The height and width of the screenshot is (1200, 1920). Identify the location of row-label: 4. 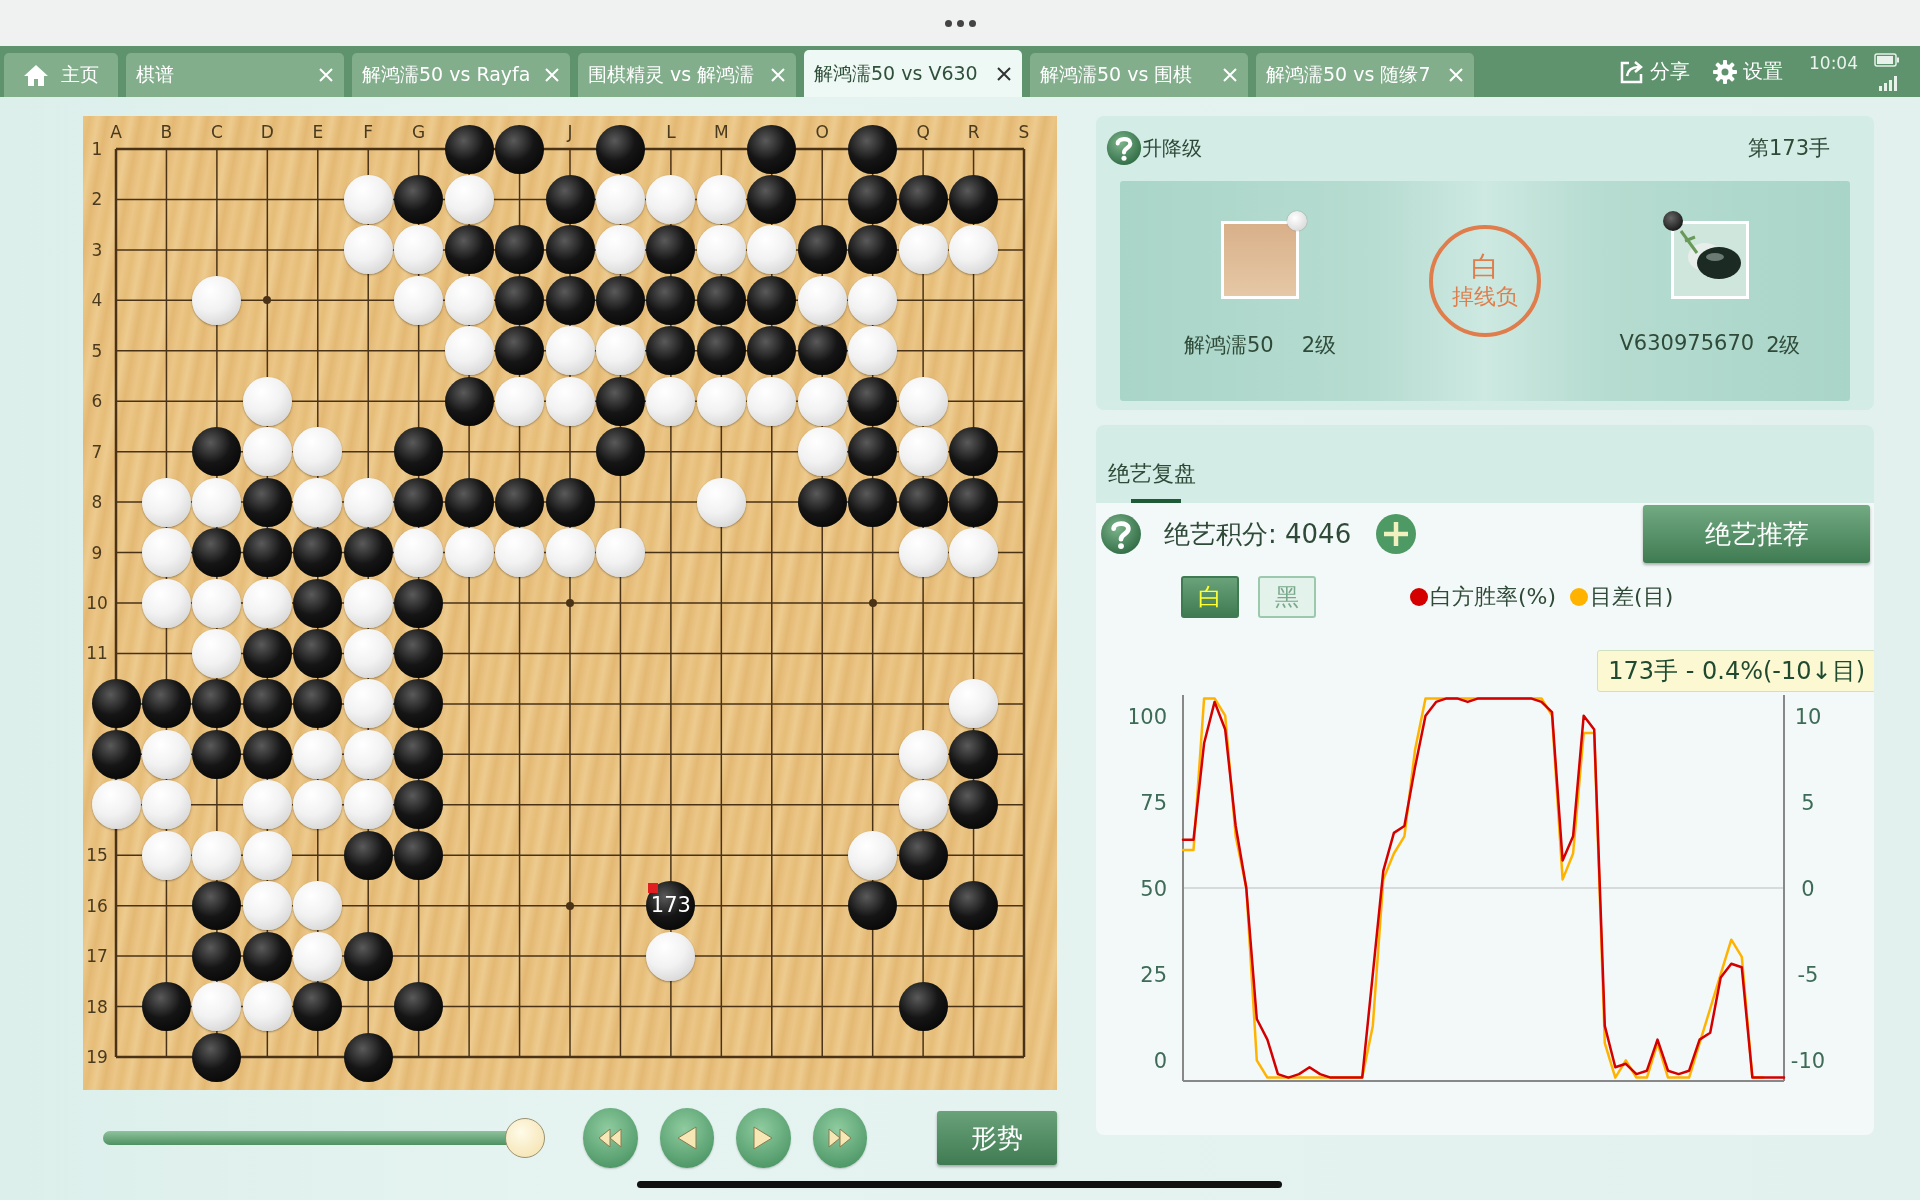
(97, 300).